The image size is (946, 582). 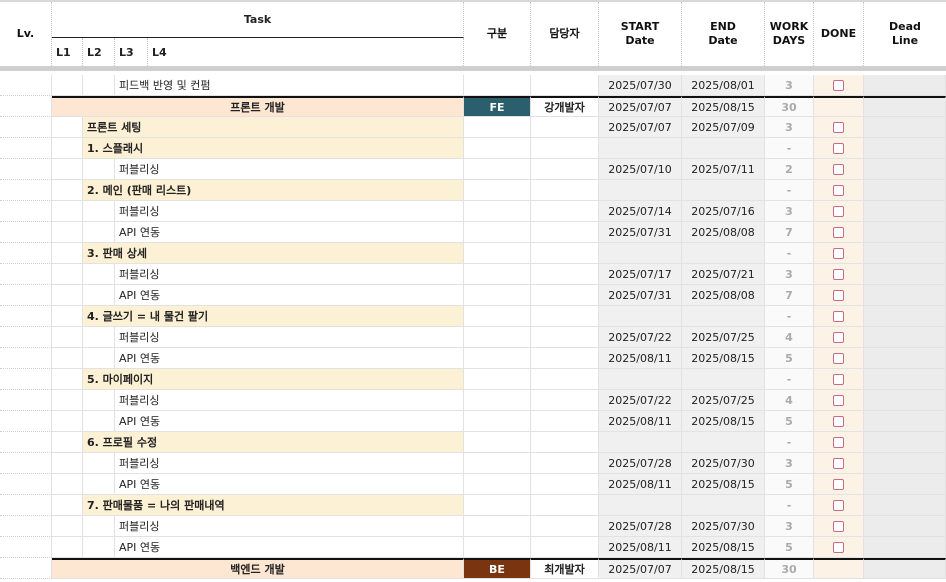 I want to click on group-title: 6. 프로필 수정, so click(x=273, y=442).